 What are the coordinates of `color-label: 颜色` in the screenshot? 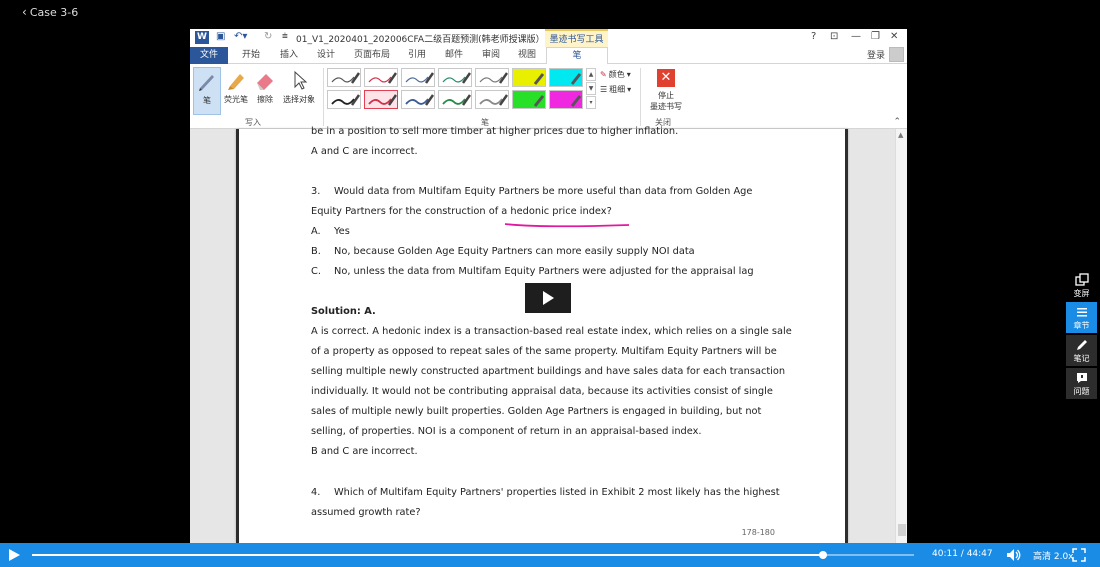 It's located at (616, 74).